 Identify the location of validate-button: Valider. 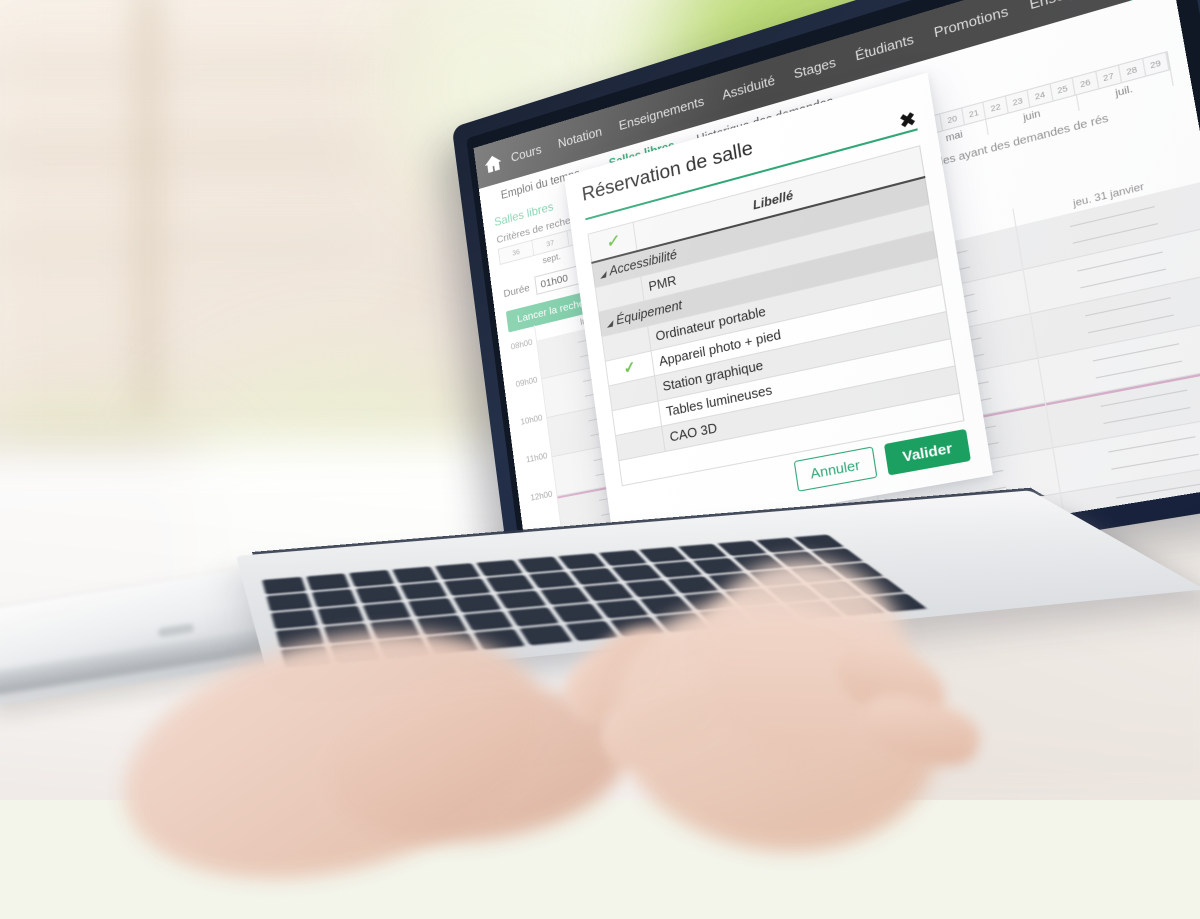
(927, 452).